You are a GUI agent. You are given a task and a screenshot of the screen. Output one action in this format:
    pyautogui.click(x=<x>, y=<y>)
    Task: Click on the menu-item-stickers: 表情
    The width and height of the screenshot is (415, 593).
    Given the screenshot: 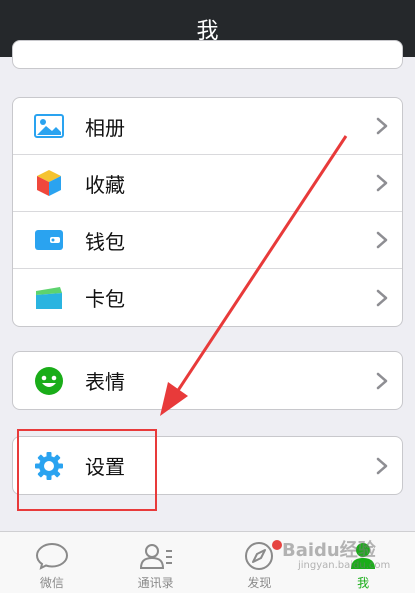 What is the action you would take?
    pyautogui.click(x=207, y=380)
    